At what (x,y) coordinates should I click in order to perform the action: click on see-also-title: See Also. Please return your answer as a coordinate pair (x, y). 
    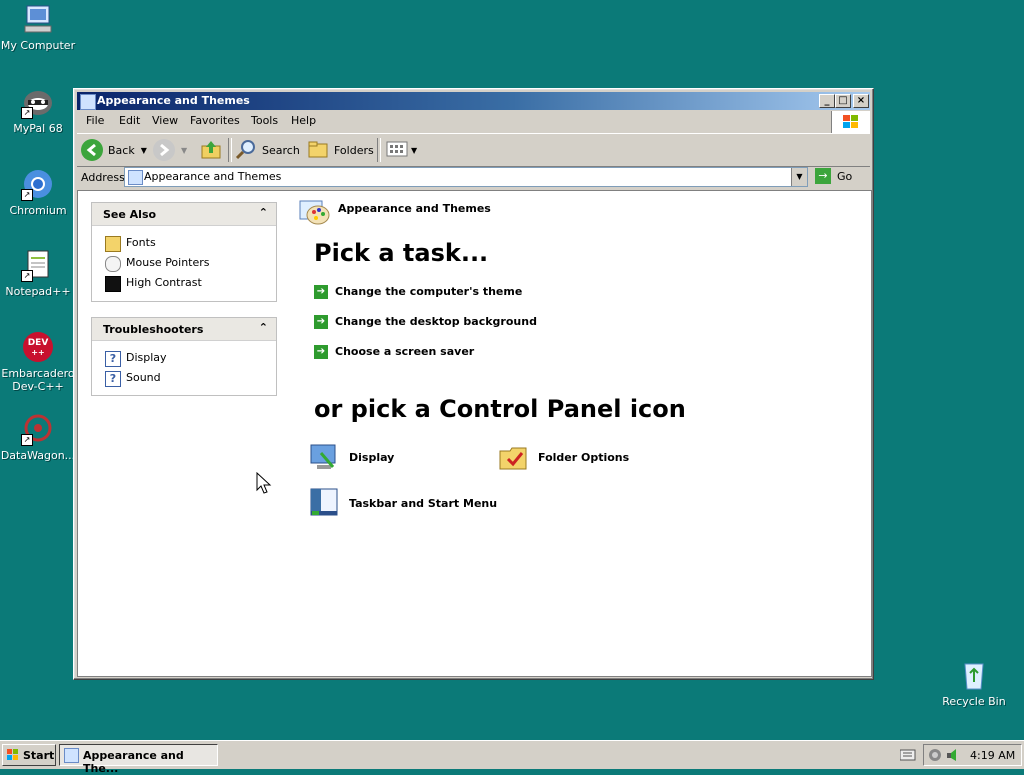
    Looking at the image, I should click on (130, 214).